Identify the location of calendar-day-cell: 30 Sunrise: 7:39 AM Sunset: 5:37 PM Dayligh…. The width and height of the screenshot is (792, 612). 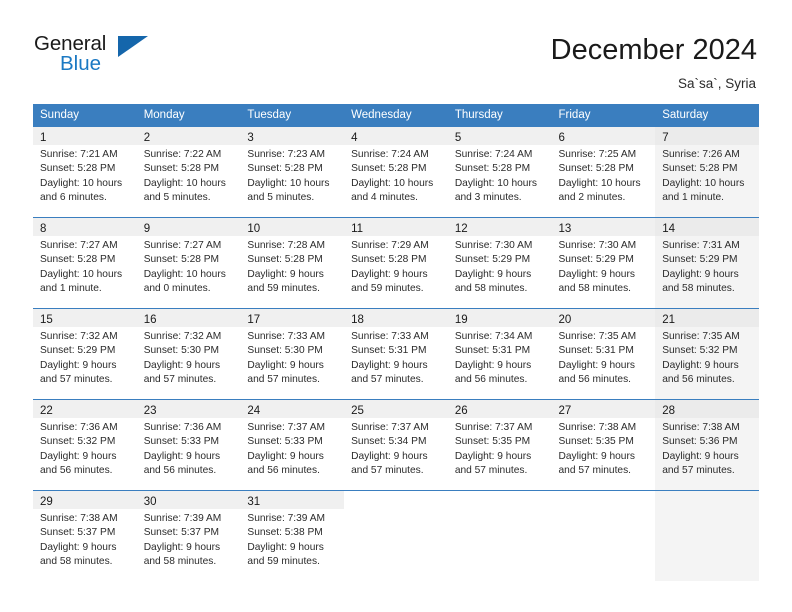
(188, 535).